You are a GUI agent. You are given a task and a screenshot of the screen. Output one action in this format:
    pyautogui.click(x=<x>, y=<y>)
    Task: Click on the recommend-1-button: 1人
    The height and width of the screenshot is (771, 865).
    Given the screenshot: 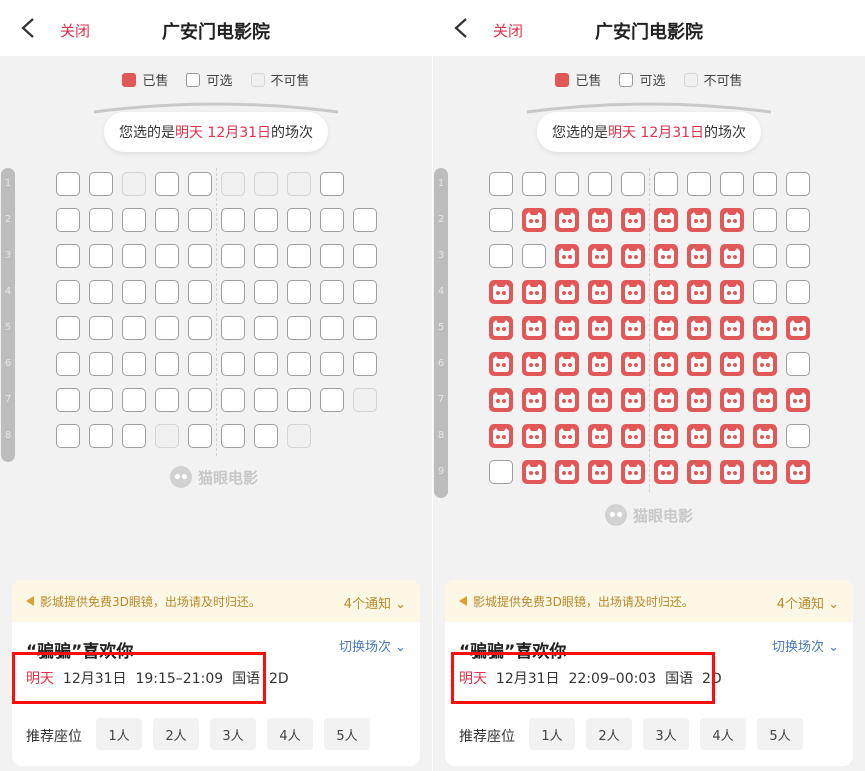 What is the action you would take?
    pyautogui.click(x=119, y=734)
    